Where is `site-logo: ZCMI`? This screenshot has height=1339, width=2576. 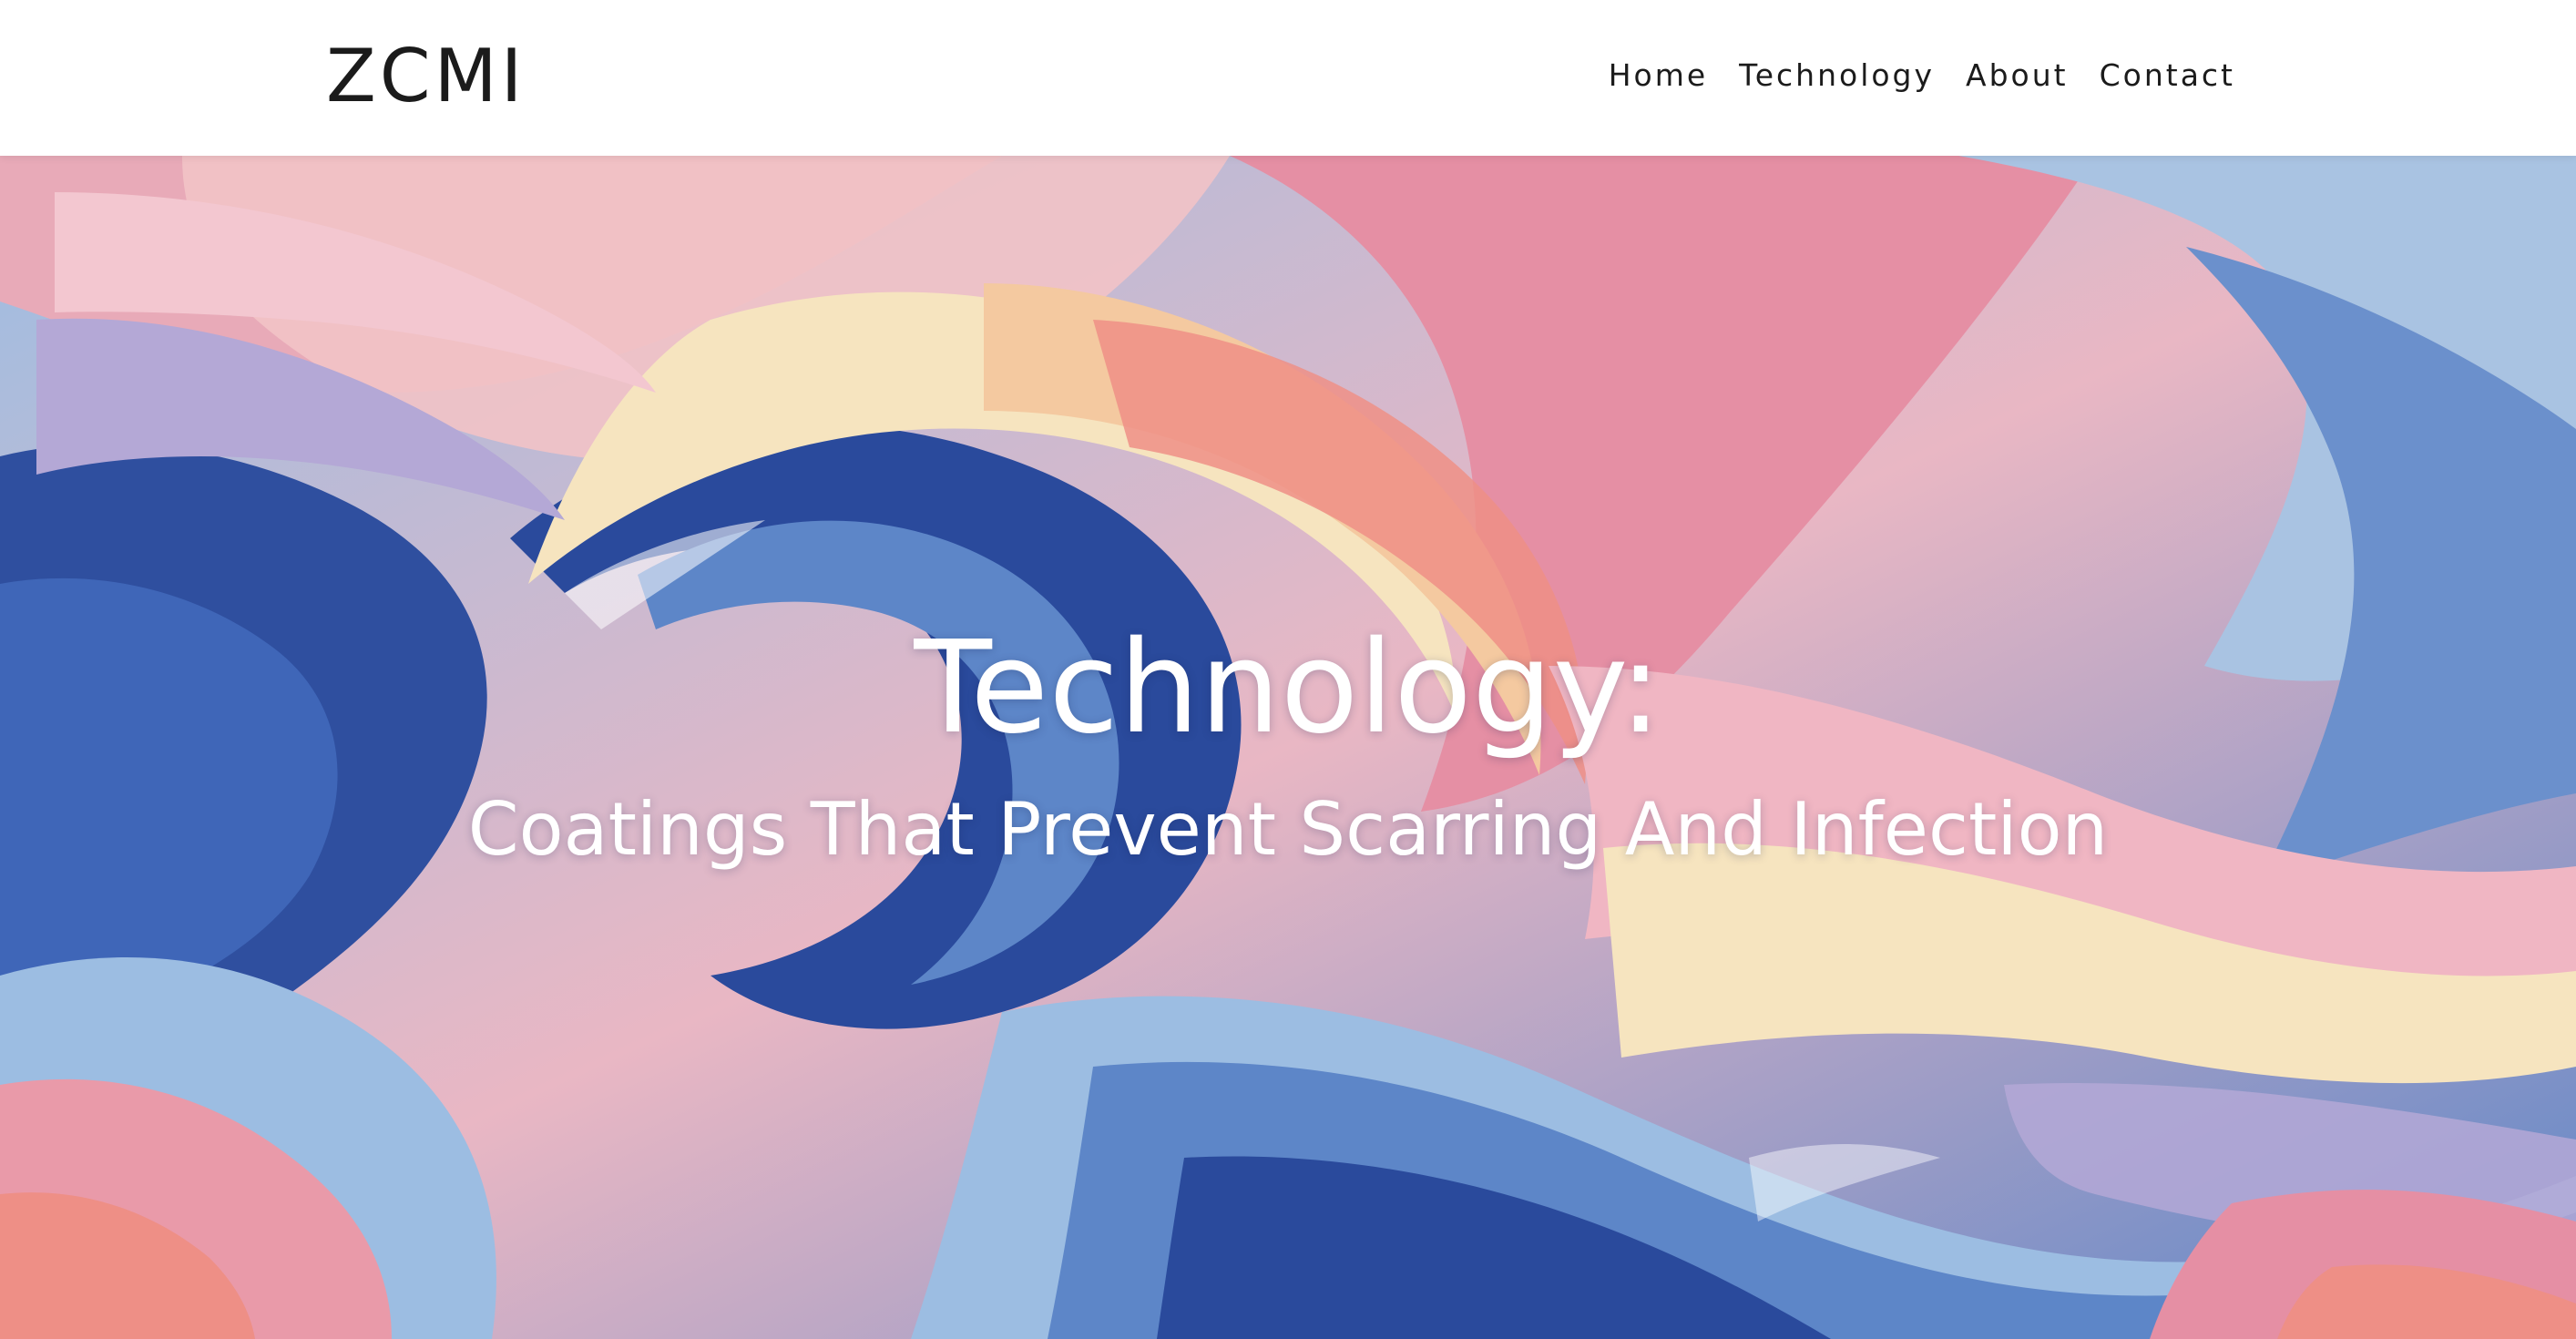
site-logo: ZCMI is located at coordinates (426, 76).